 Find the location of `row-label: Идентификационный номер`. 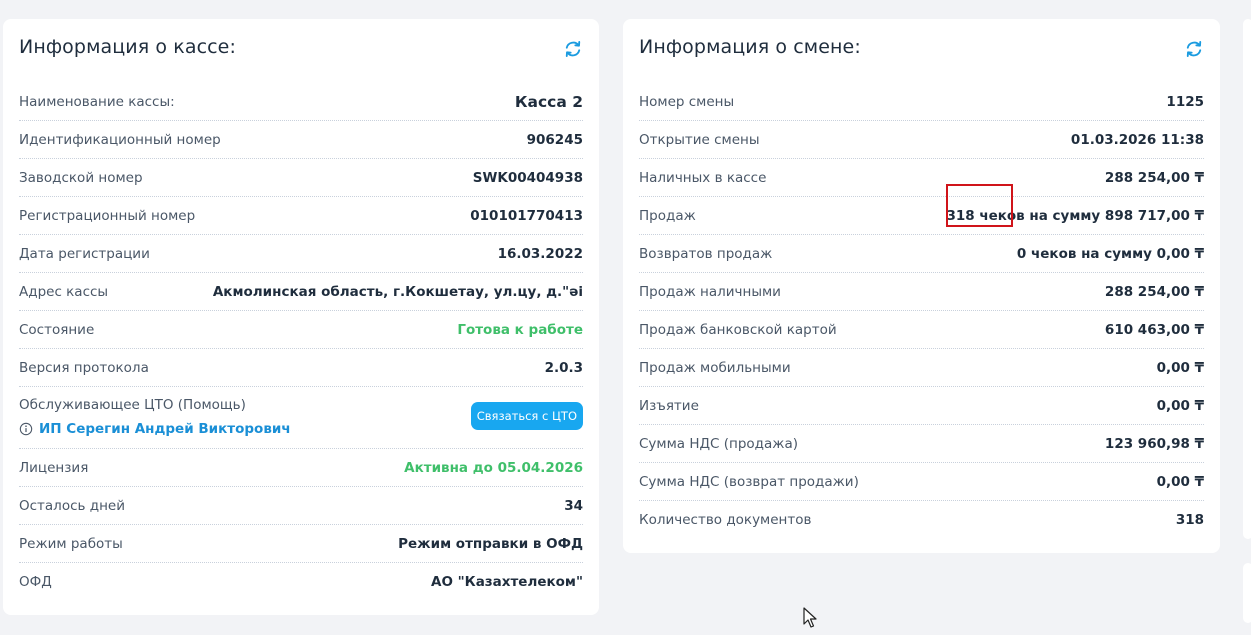

row-label: Идентификационный номер is located at coordinates (120, 139).